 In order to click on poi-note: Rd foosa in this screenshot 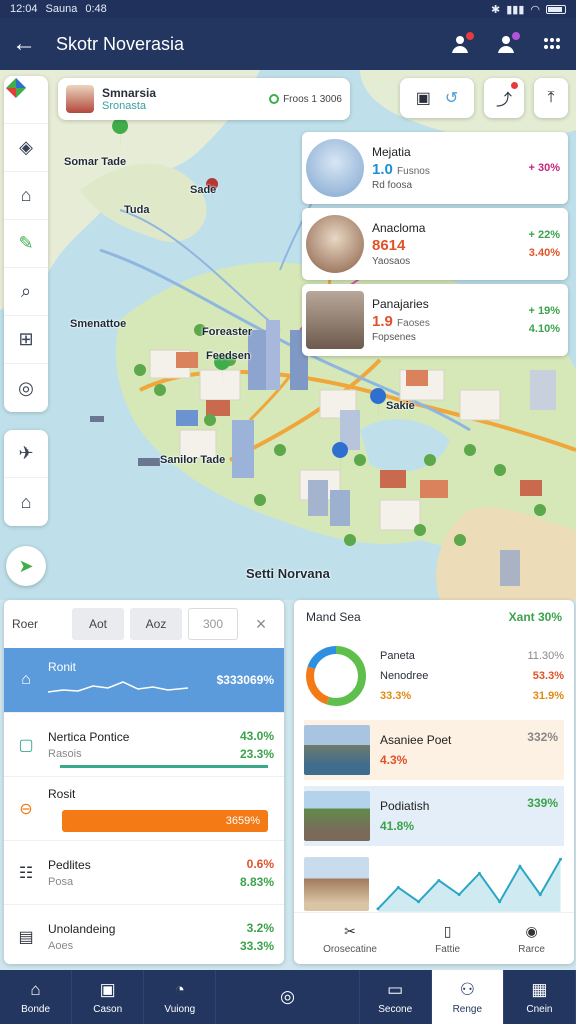, I will do `click(392, 185)`.